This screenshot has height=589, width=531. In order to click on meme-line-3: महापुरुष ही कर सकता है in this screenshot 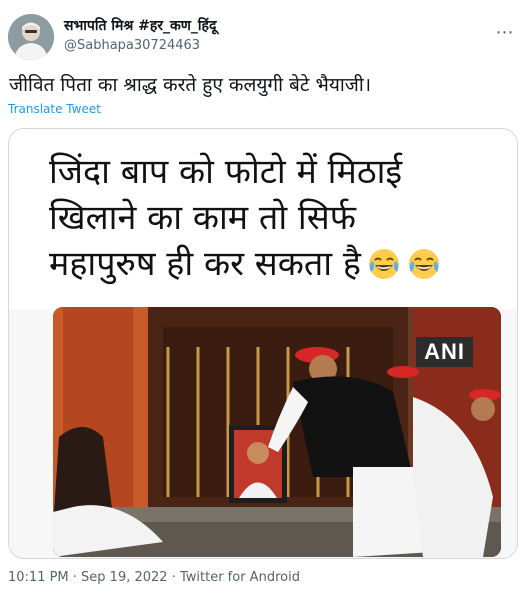, I will do `click(205, 264)`.